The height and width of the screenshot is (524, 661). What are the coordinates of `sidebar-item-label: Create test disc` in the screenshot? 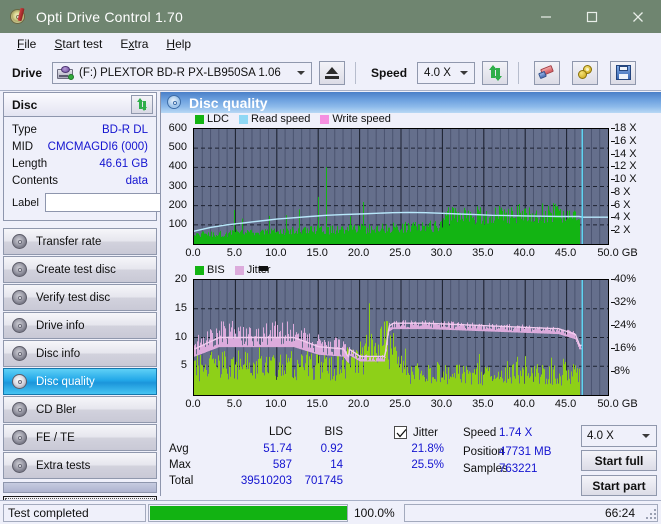 It's located at (76, 269).